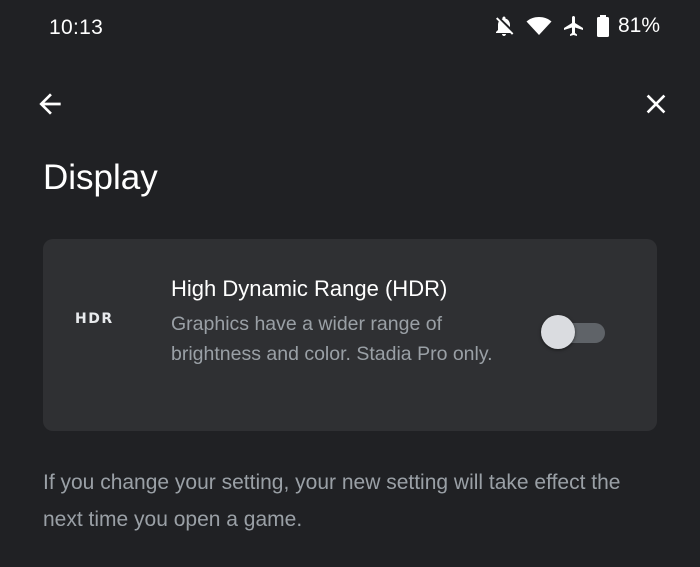 The width and height of the screenshot is (700, 567). I want to click on battery-percent: 81%, so click(638, 25).